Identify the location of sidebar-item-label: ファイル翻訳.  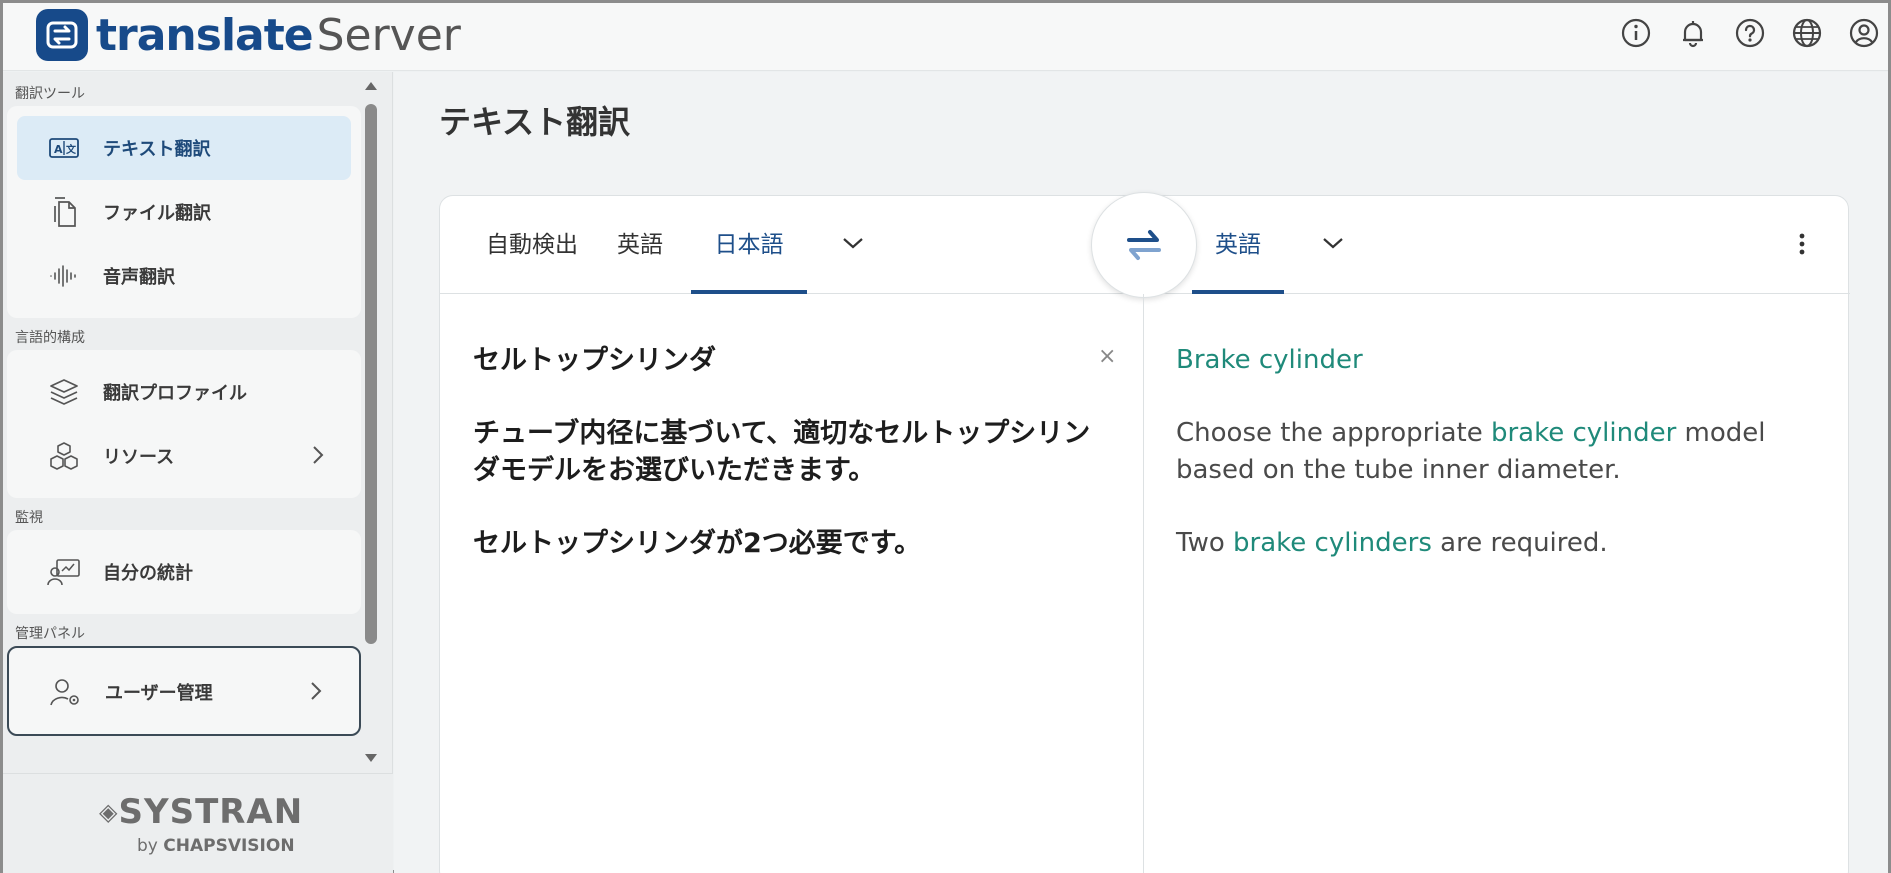
(157, 213).